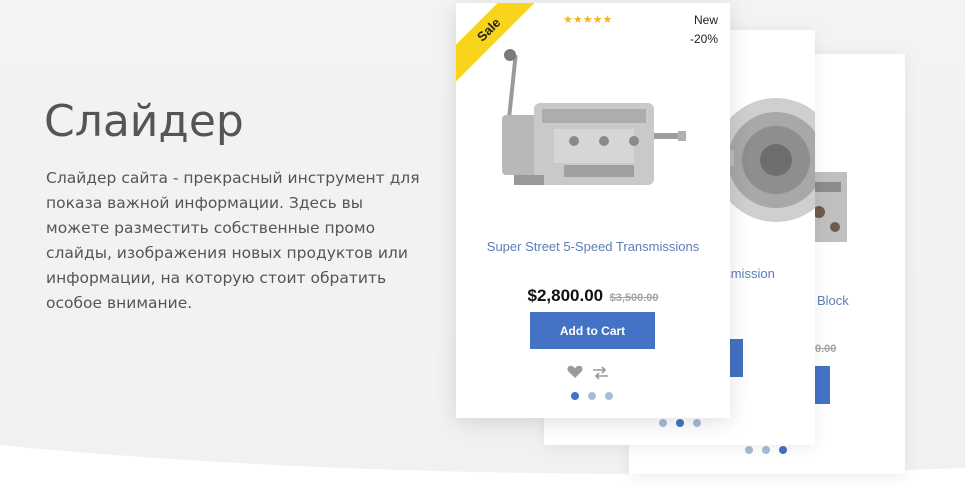  Describe the element at coordinates (588, 20) in the screenshot. I see `rating-stars: ★★★★★` at that location.